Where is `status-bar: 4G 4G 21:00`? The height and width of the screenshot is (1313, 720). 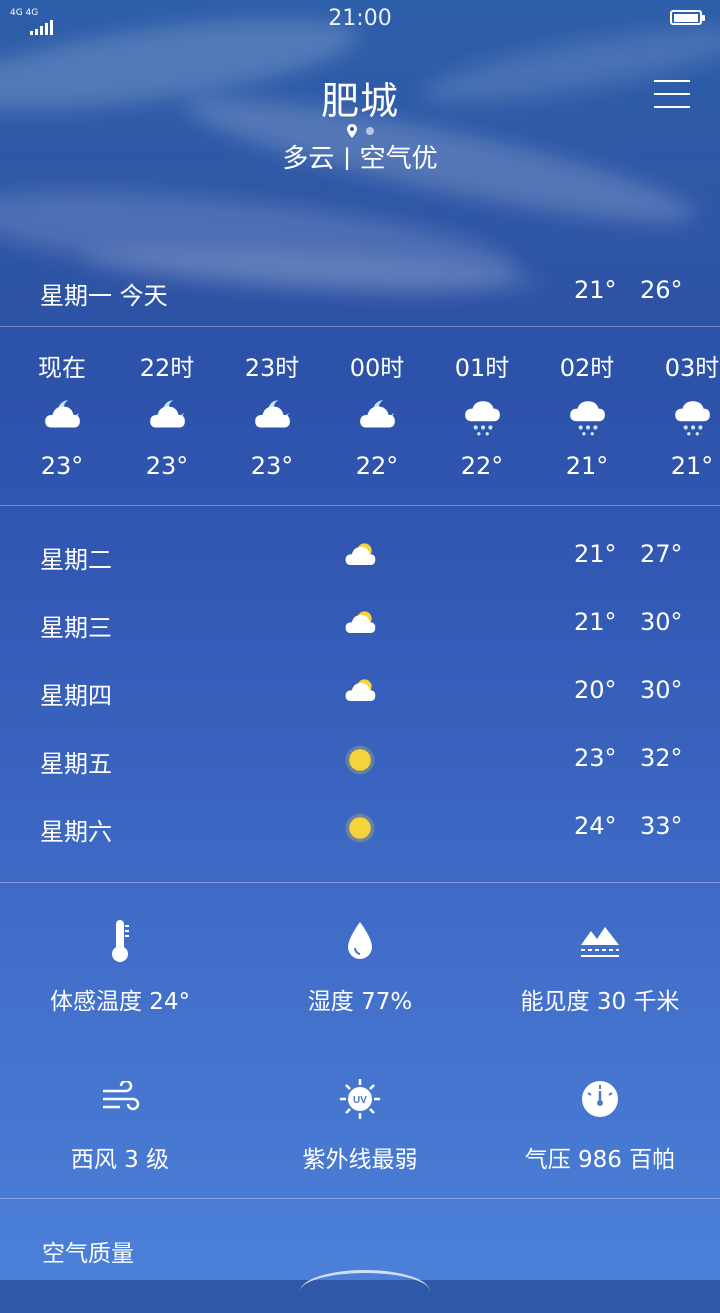
status-bar: 4G 4G 21:00 is located at coordinates (360, 19).